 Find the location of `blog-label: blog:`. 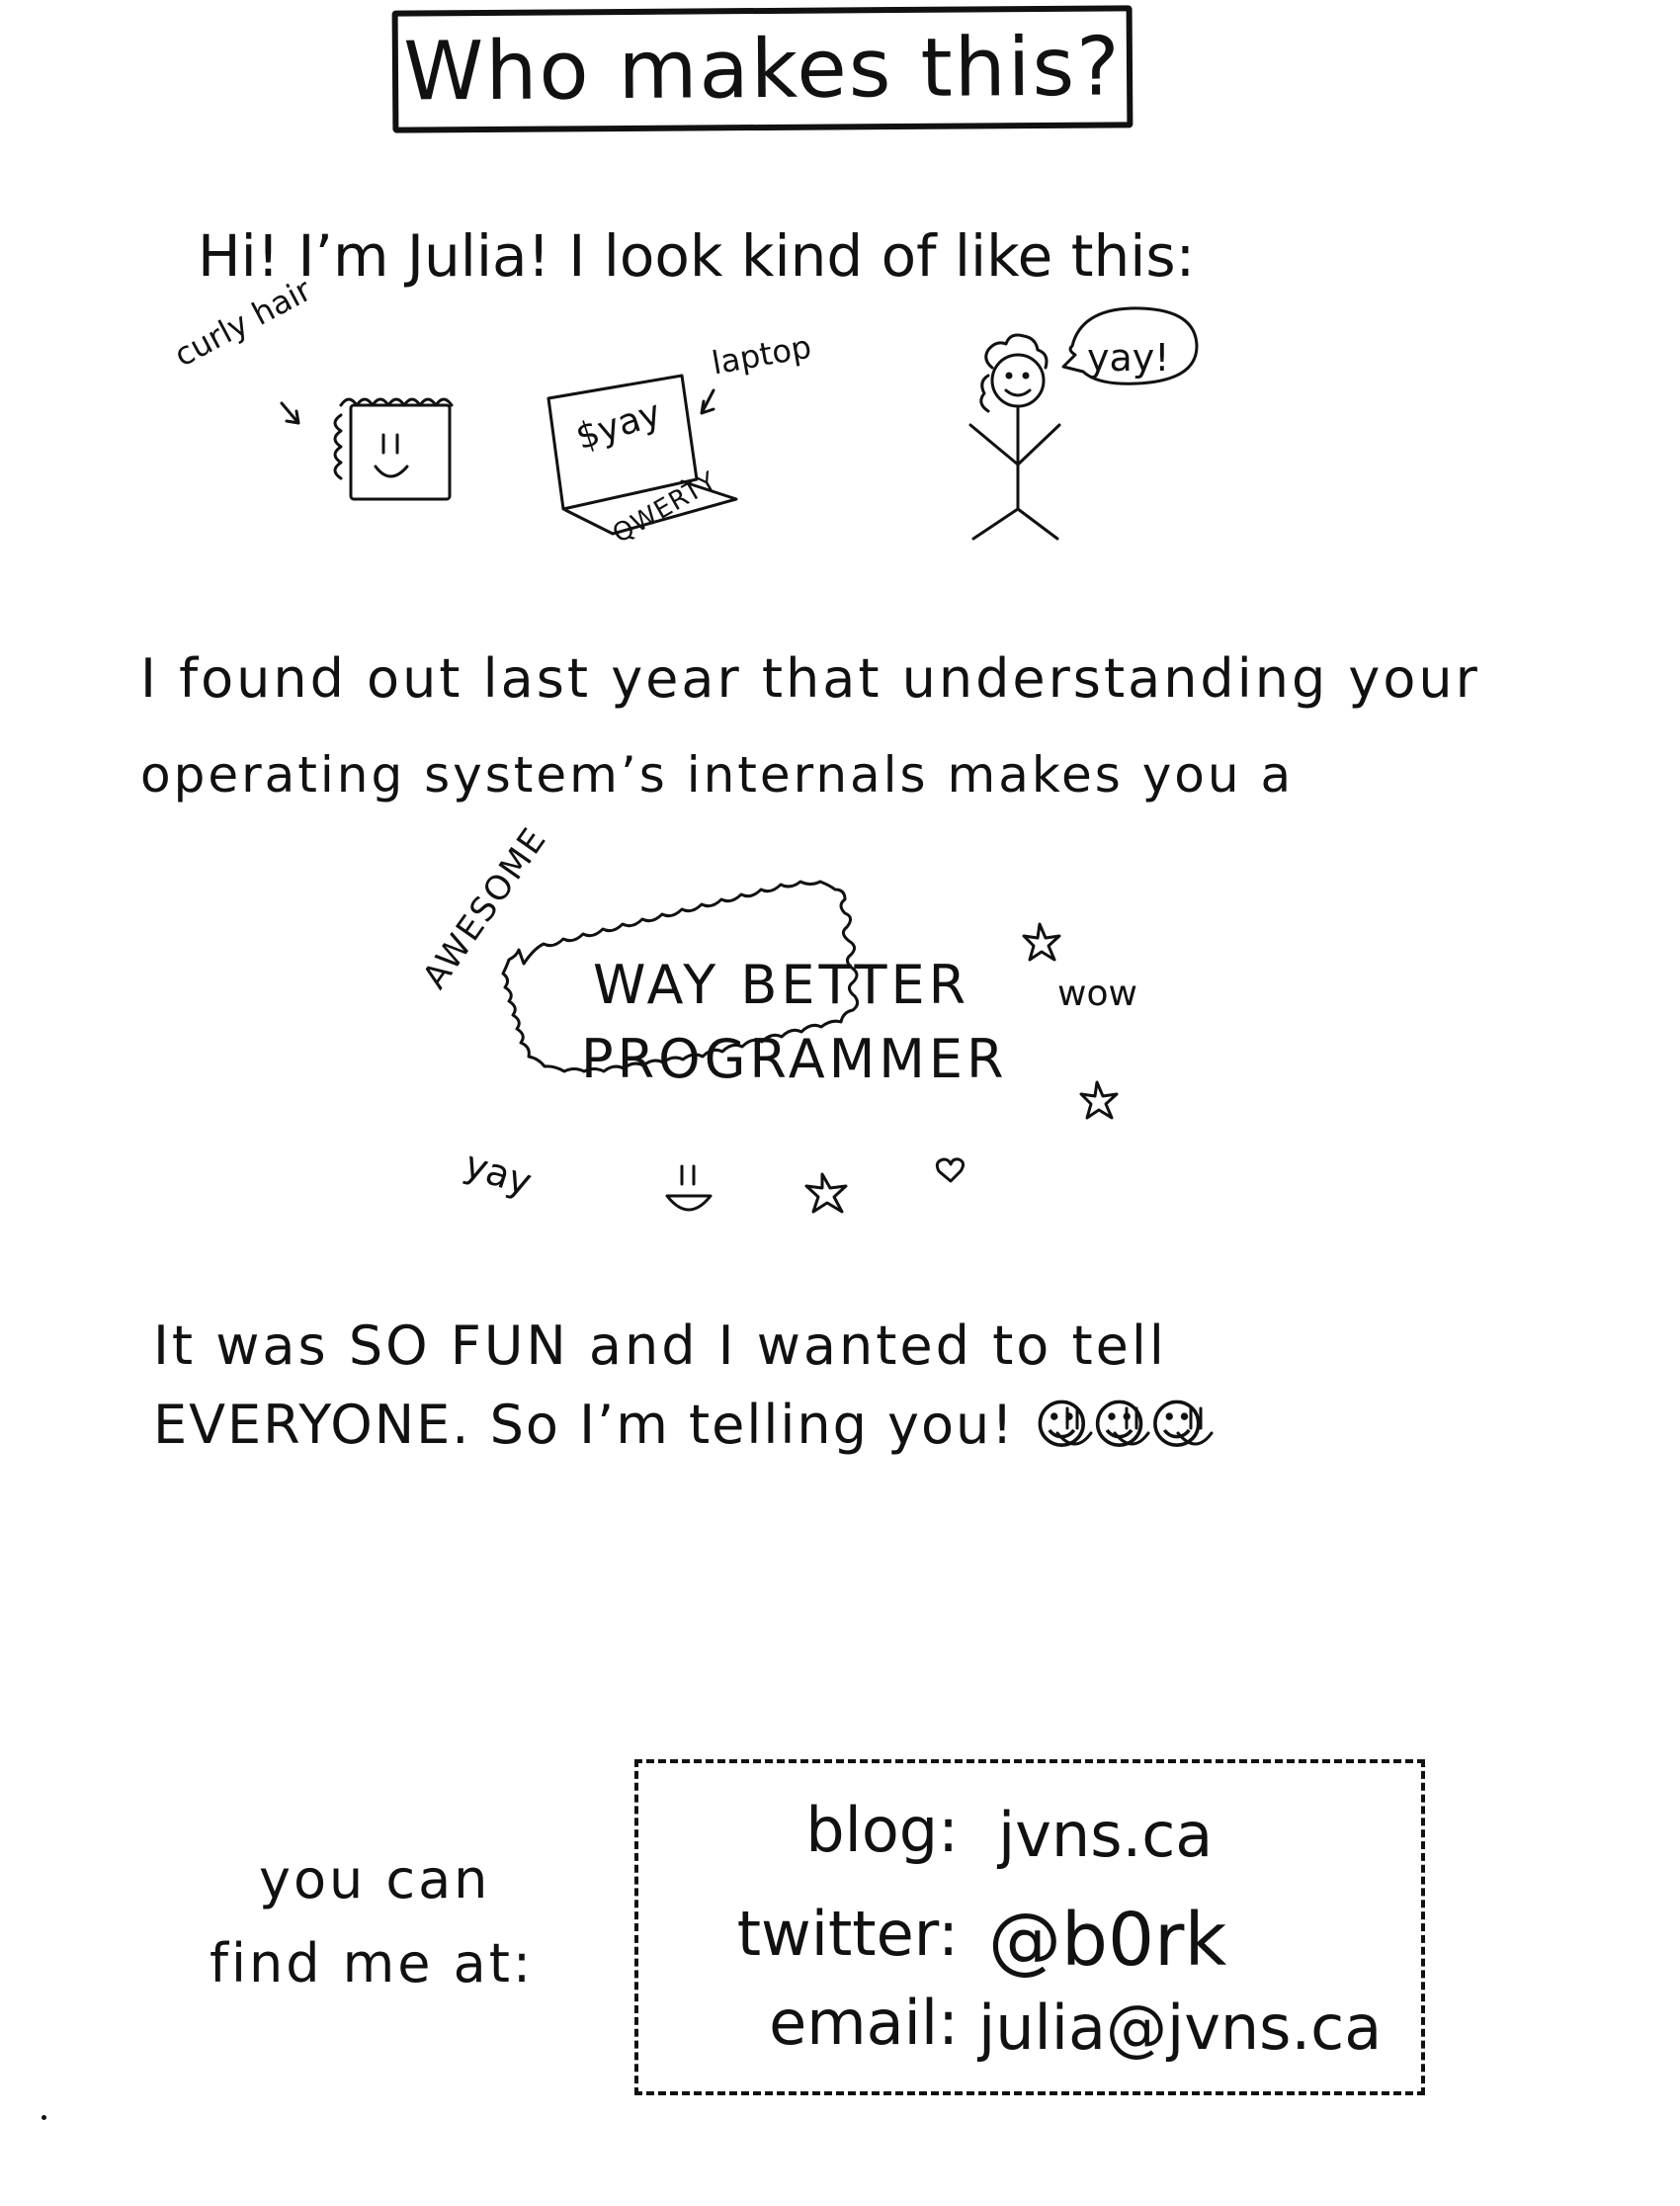

blog-label: blog: is located at coordinates (882, 1830).